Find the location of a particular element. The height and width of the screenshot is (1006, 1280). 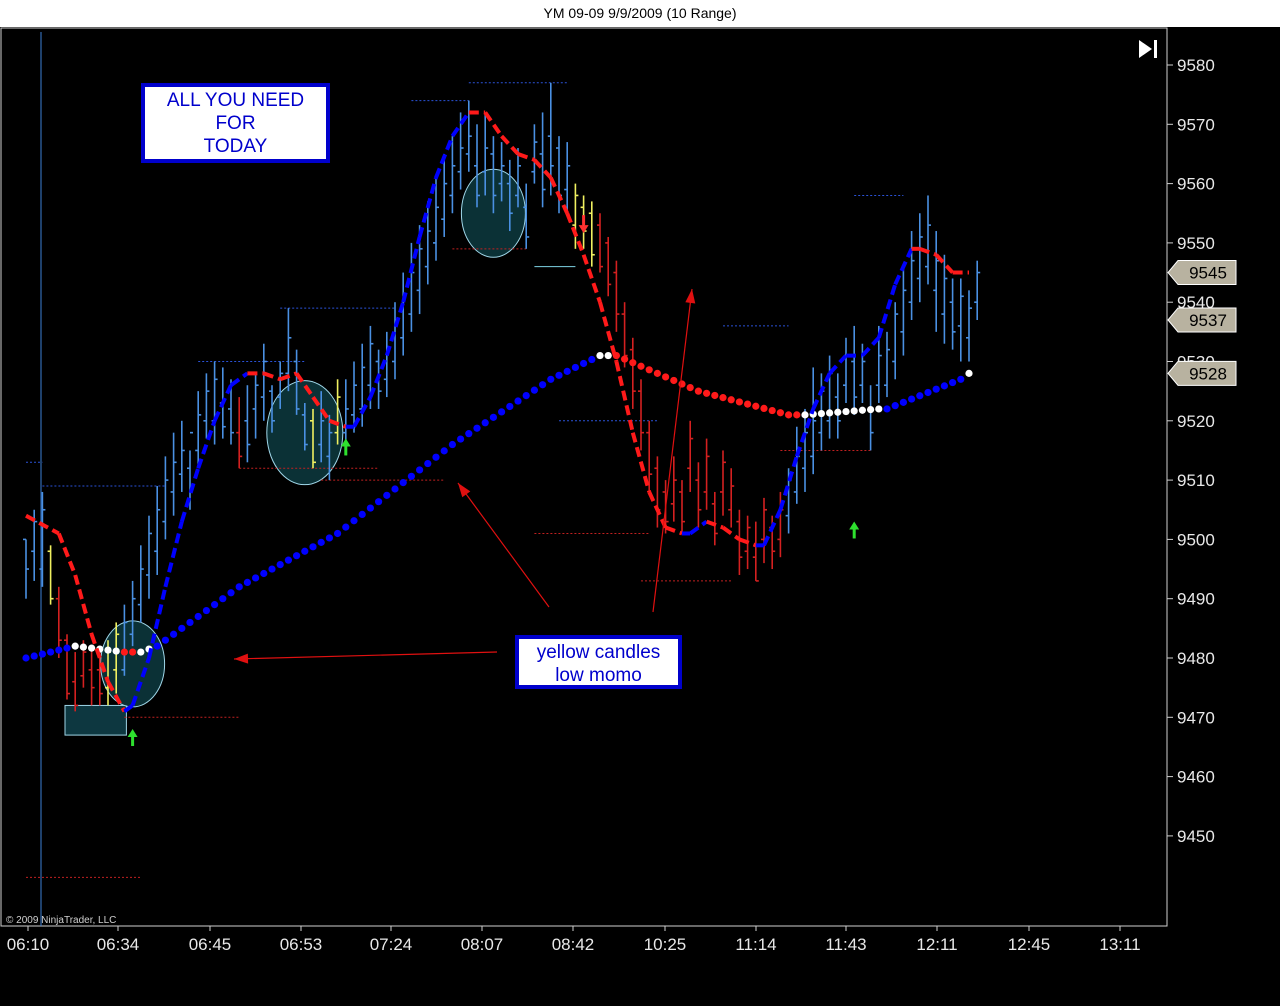

y-tick-label: 9580 is located at coordinates (1196, 65).